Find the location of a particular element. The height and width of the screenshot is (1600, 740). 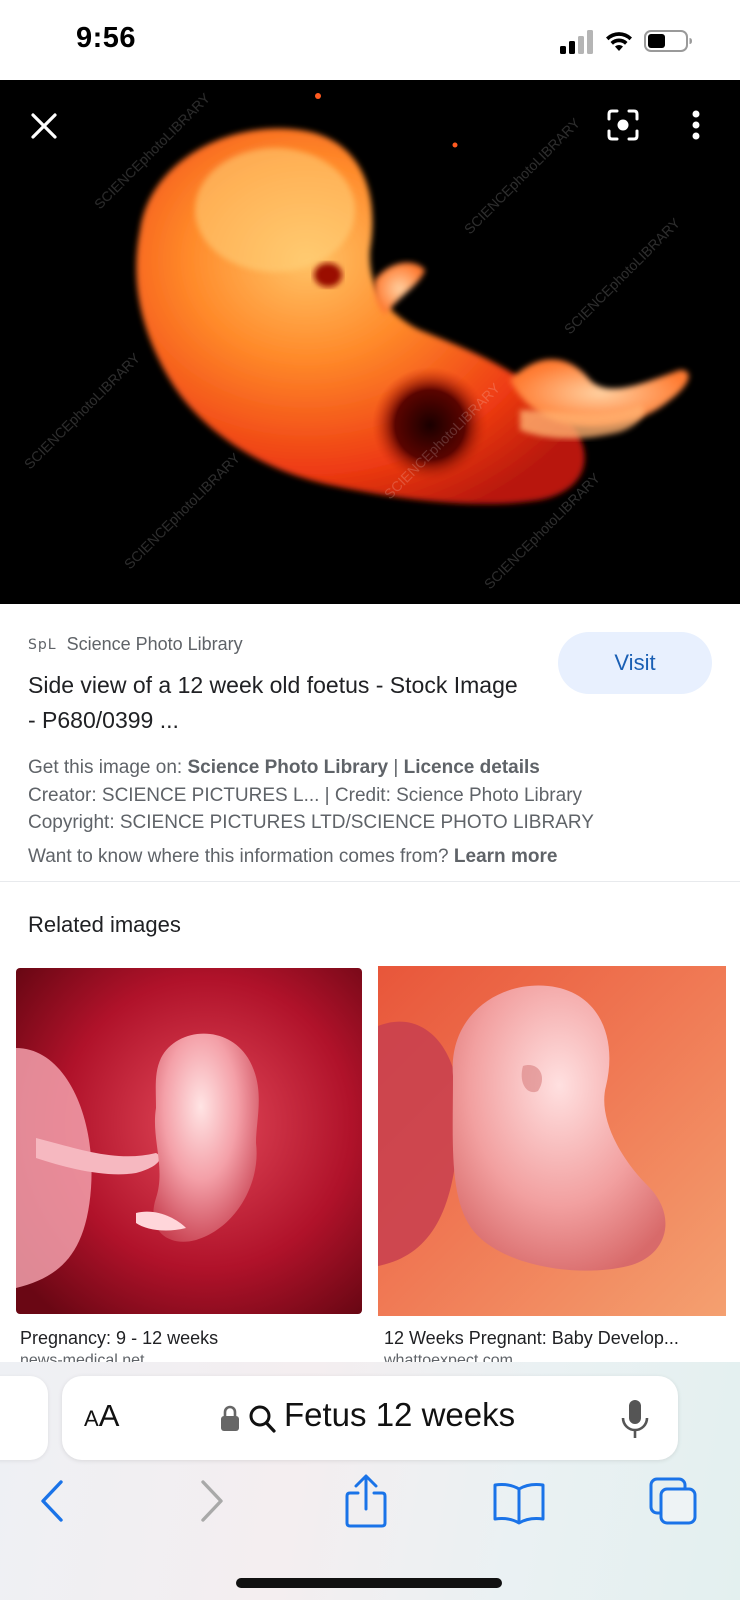

chevron-right-icon is located at coordinates (212, 1501).